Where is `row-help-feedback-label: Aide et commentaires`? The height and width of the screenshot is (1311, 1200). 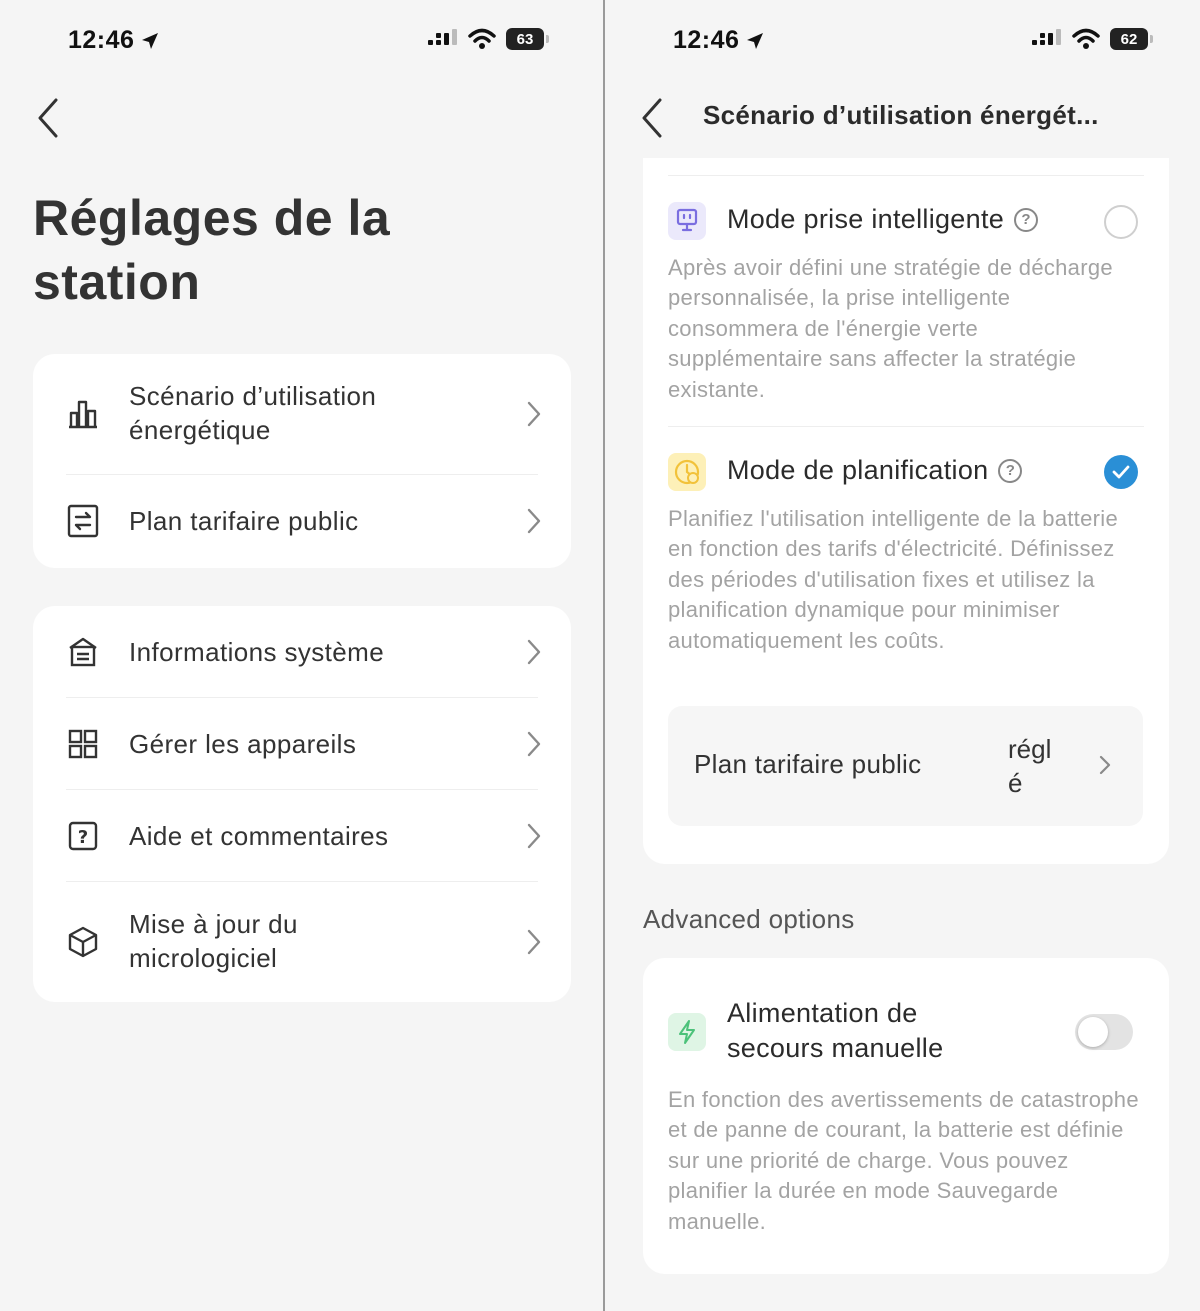
row-help-feedback-label: Aide et commentaires is located at coordinates (259, 836).